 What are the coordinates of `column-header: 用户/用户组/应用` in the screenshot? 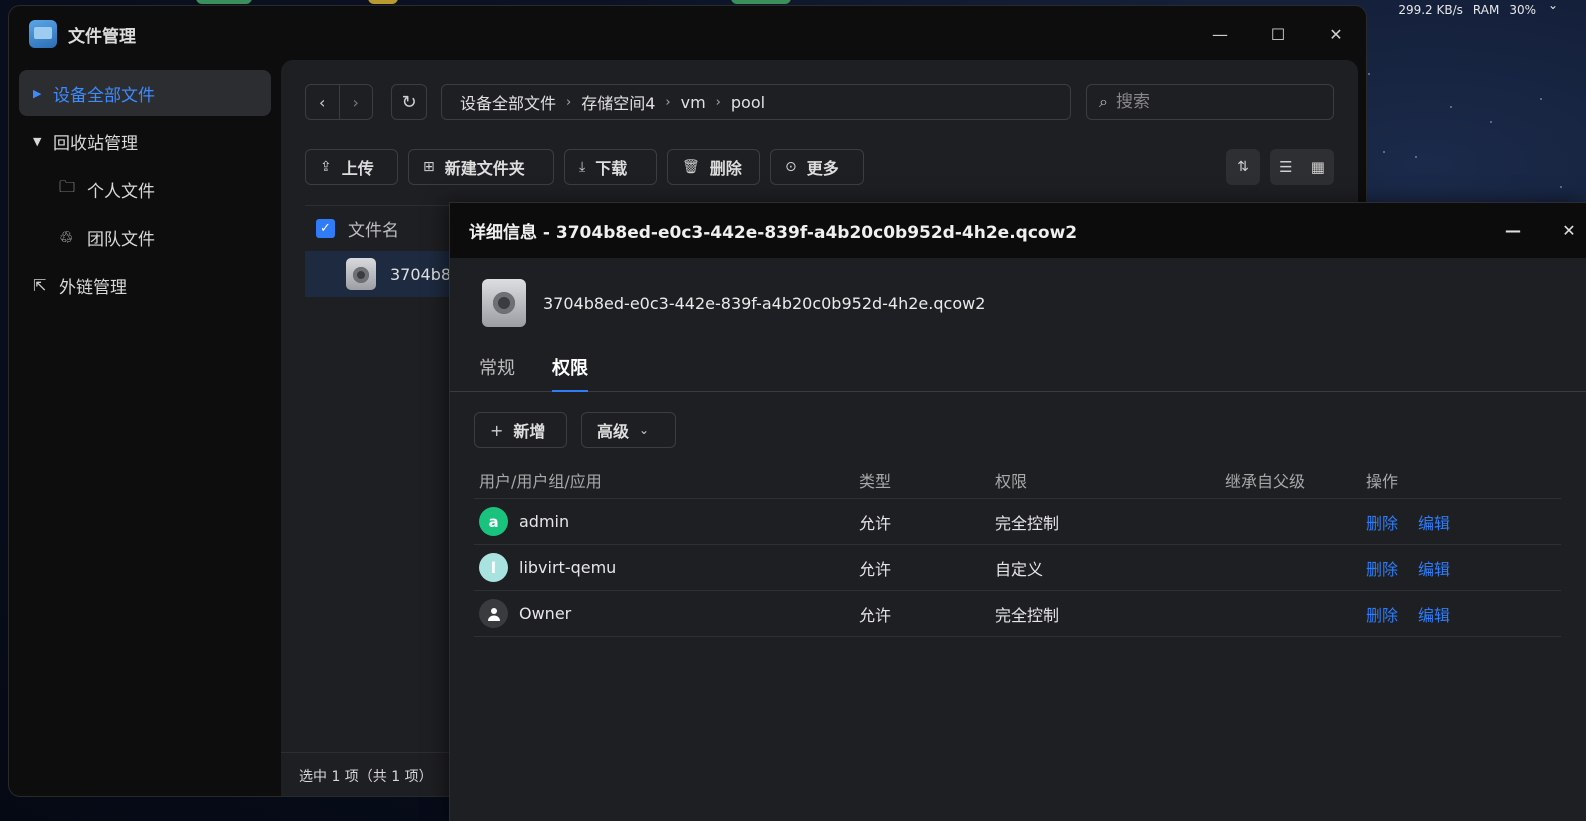 It's located at (540, 481).